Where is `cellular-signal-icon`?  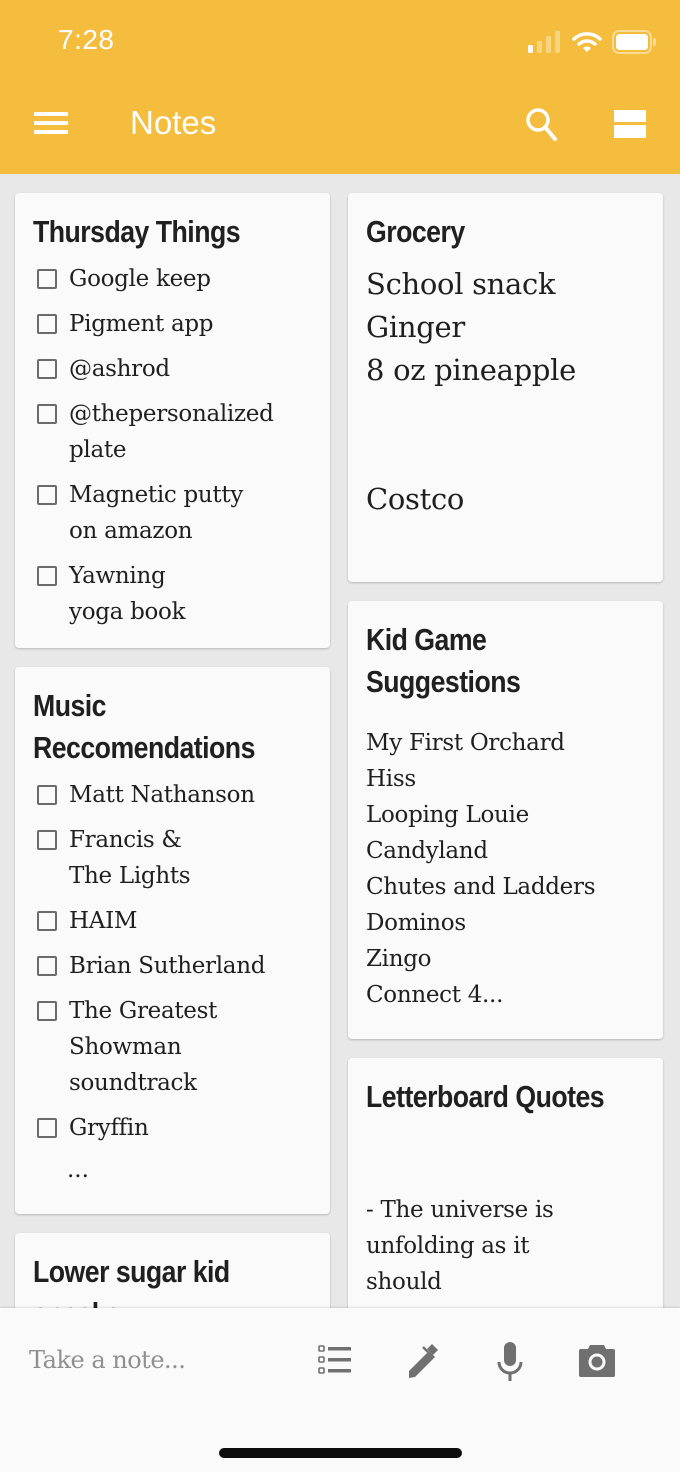 cellular-signal-icon is located at coordinates (544, 42).